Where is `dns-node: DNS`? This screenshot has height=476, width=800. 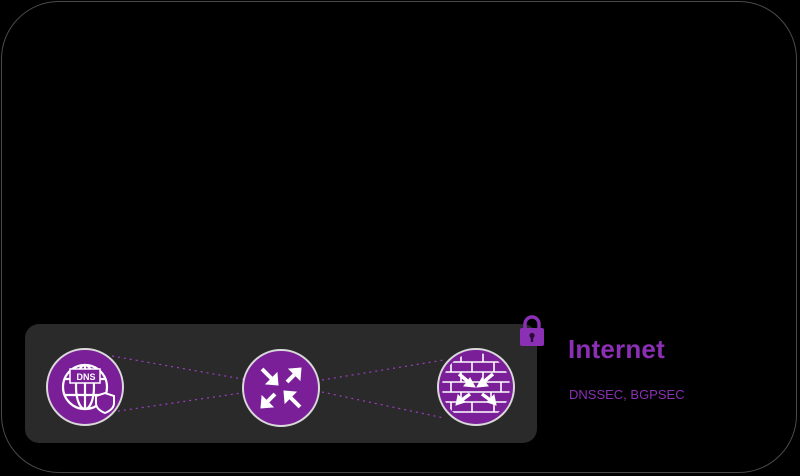 dns-node: DNS is located at coordinates (85, 387).